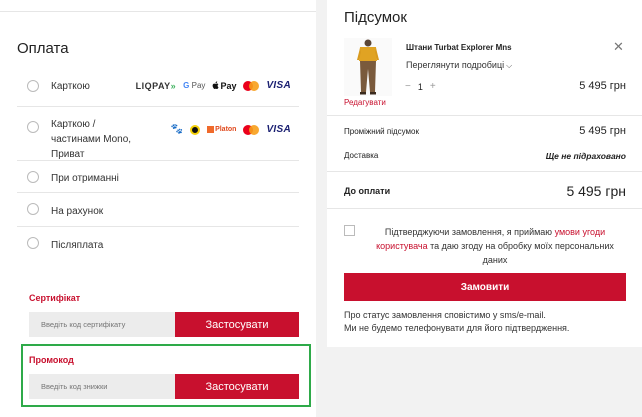  Describe the element at coordinates (455, 65) in the screenshot. I see `view-details-label: Переглянути подробиці` at that location.